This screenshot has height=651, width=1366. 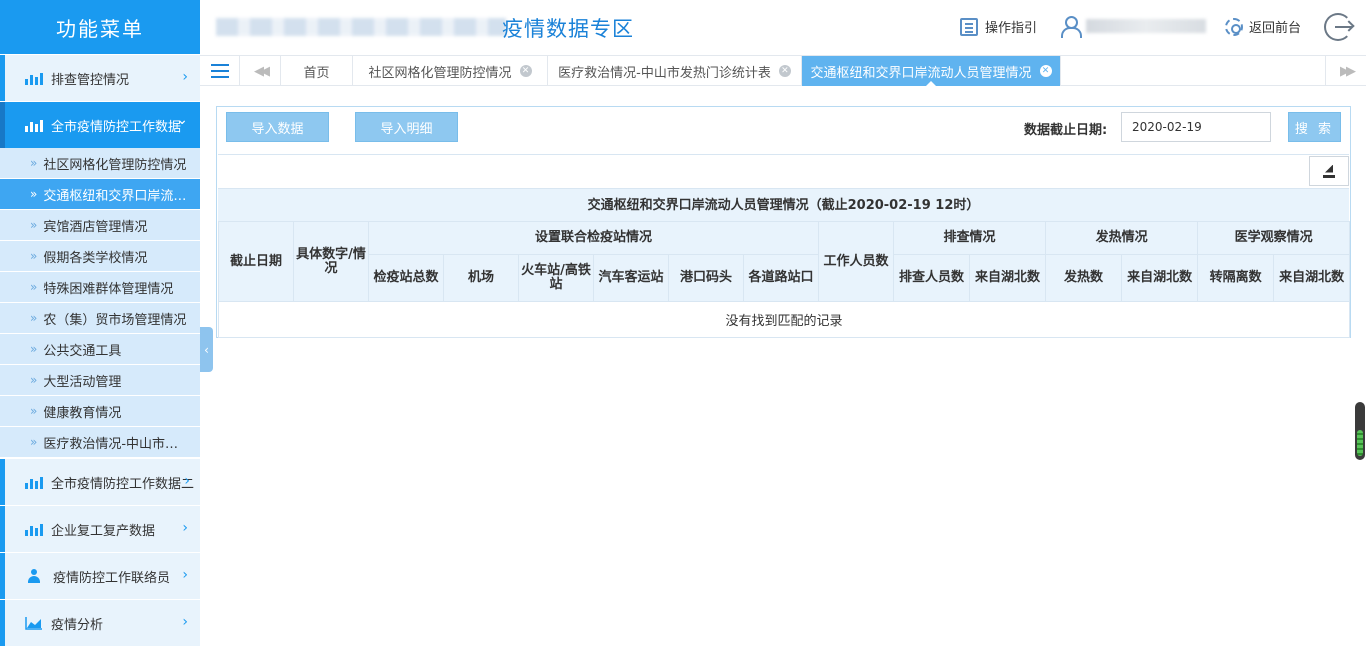 I want to click on col-header: 机场, so click(x=481, y=278).